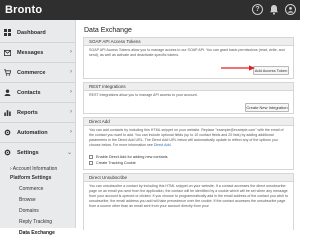 Image resolution: width=320 pixels, height=240 pixels. I want to click on sidebar-item-dashboard: Dashboard, so click(38, 32).